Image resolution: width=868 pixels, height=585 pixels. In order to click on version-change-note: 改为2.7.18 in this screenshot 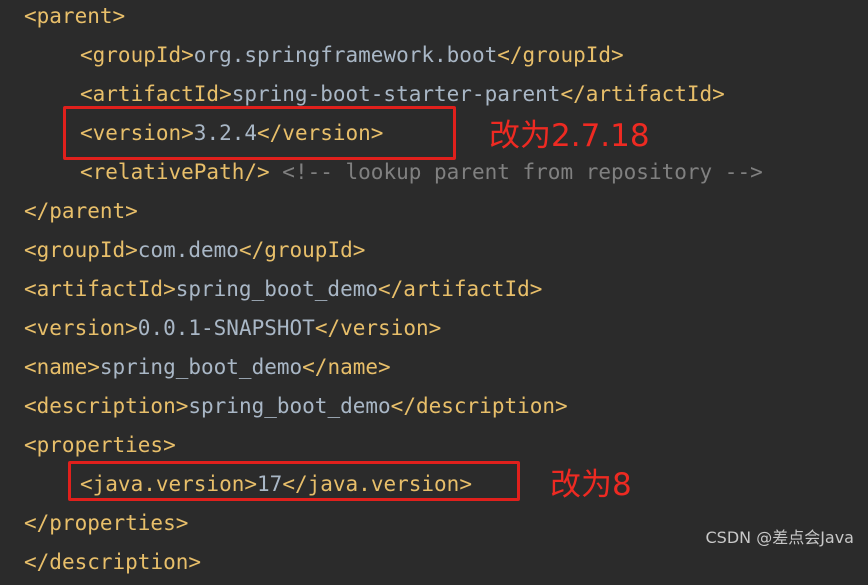, I will do `click(569, 136)`.